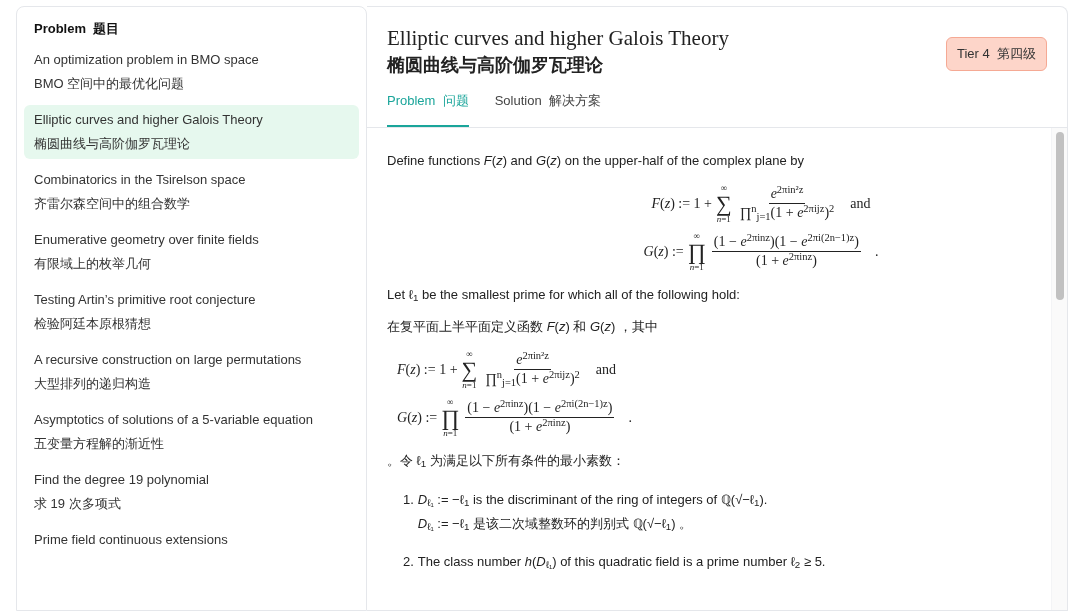  I want to click on problem-name: Asymptotics of solutions of a 5-variable equation, so click(174, 419).